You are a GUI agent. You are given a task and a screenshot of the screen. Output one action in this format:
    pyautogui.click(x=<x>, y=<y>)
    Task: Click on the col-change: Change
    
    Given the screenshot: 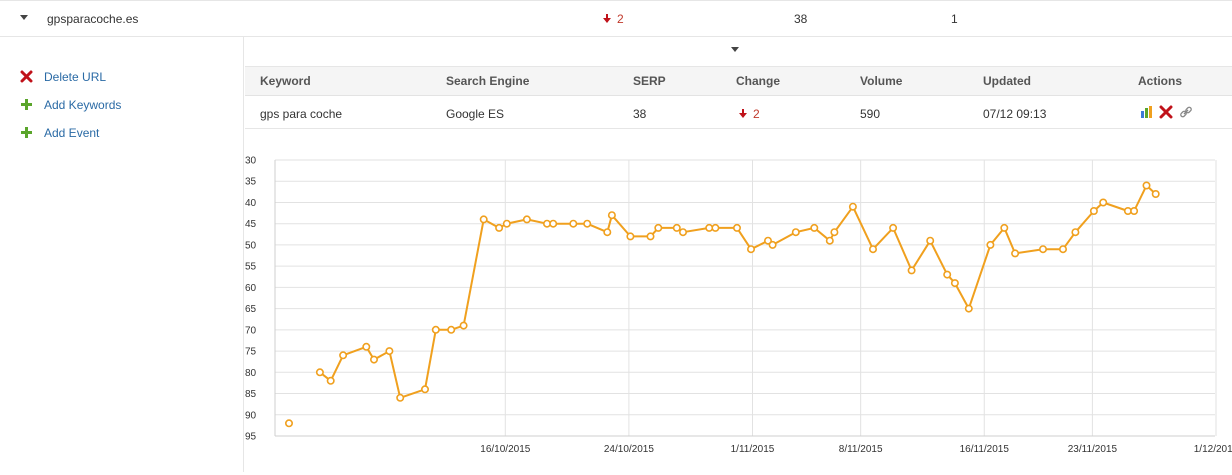 What is the action you would take?
    pyautogui.click(x=758, y=81)
    